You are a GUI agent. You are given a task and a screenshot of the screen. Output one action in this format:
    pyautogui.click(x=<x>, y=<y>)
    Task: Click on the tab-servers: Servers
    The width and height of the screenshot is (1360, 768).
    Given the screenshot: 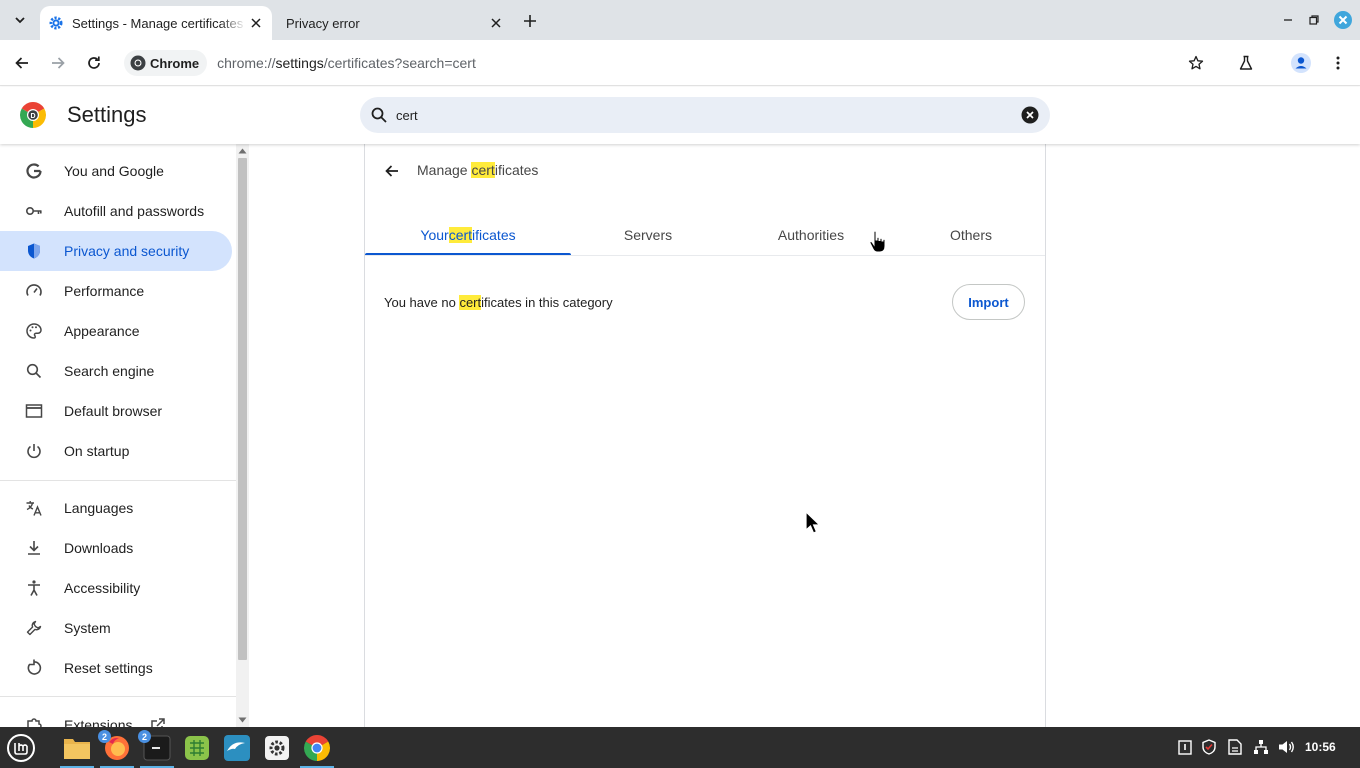 What is the action you would take?
    pyautogui.click(x=648, y=235)
    